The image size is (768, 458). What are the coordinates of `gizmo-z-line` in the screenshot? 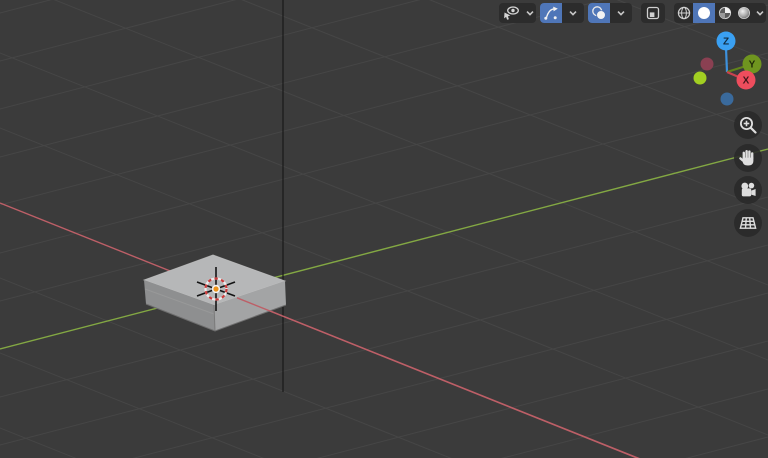 It's located at (726, 60).